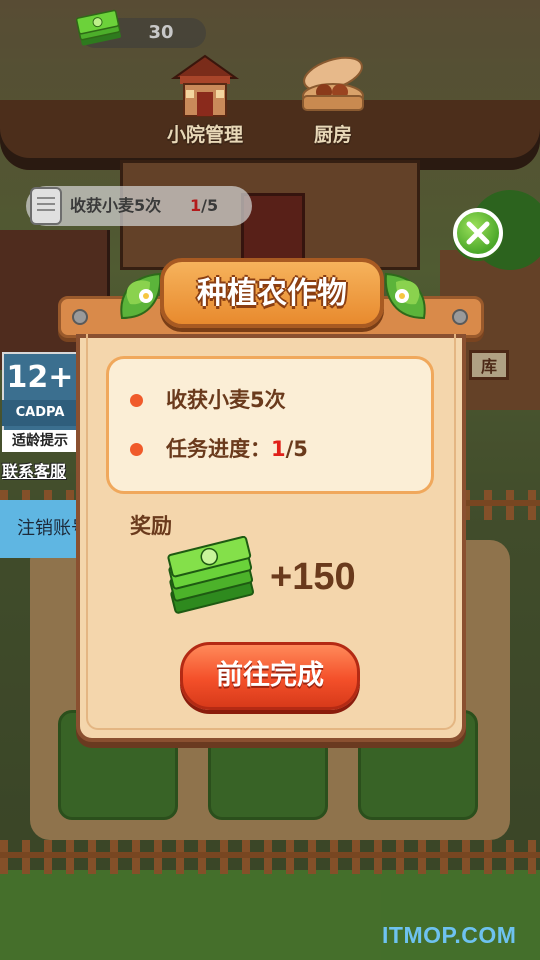 This screenshot has height=960, width=540. I want to click on notepad-icon, so click(46, 206).